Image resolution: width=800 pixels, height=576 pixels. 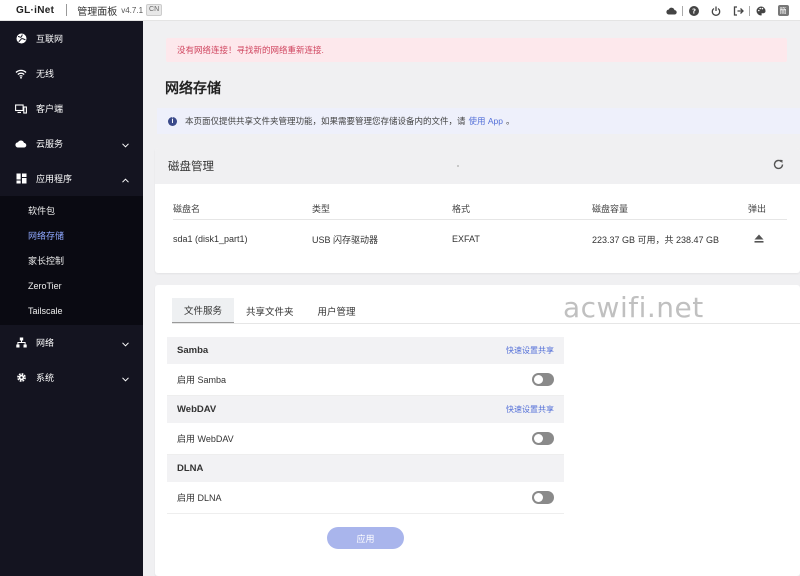 What do you see at coordinates (71, 377) in the screenshot?
I see `sidebar-item-system: 系统` at bounding box center [71, 377].